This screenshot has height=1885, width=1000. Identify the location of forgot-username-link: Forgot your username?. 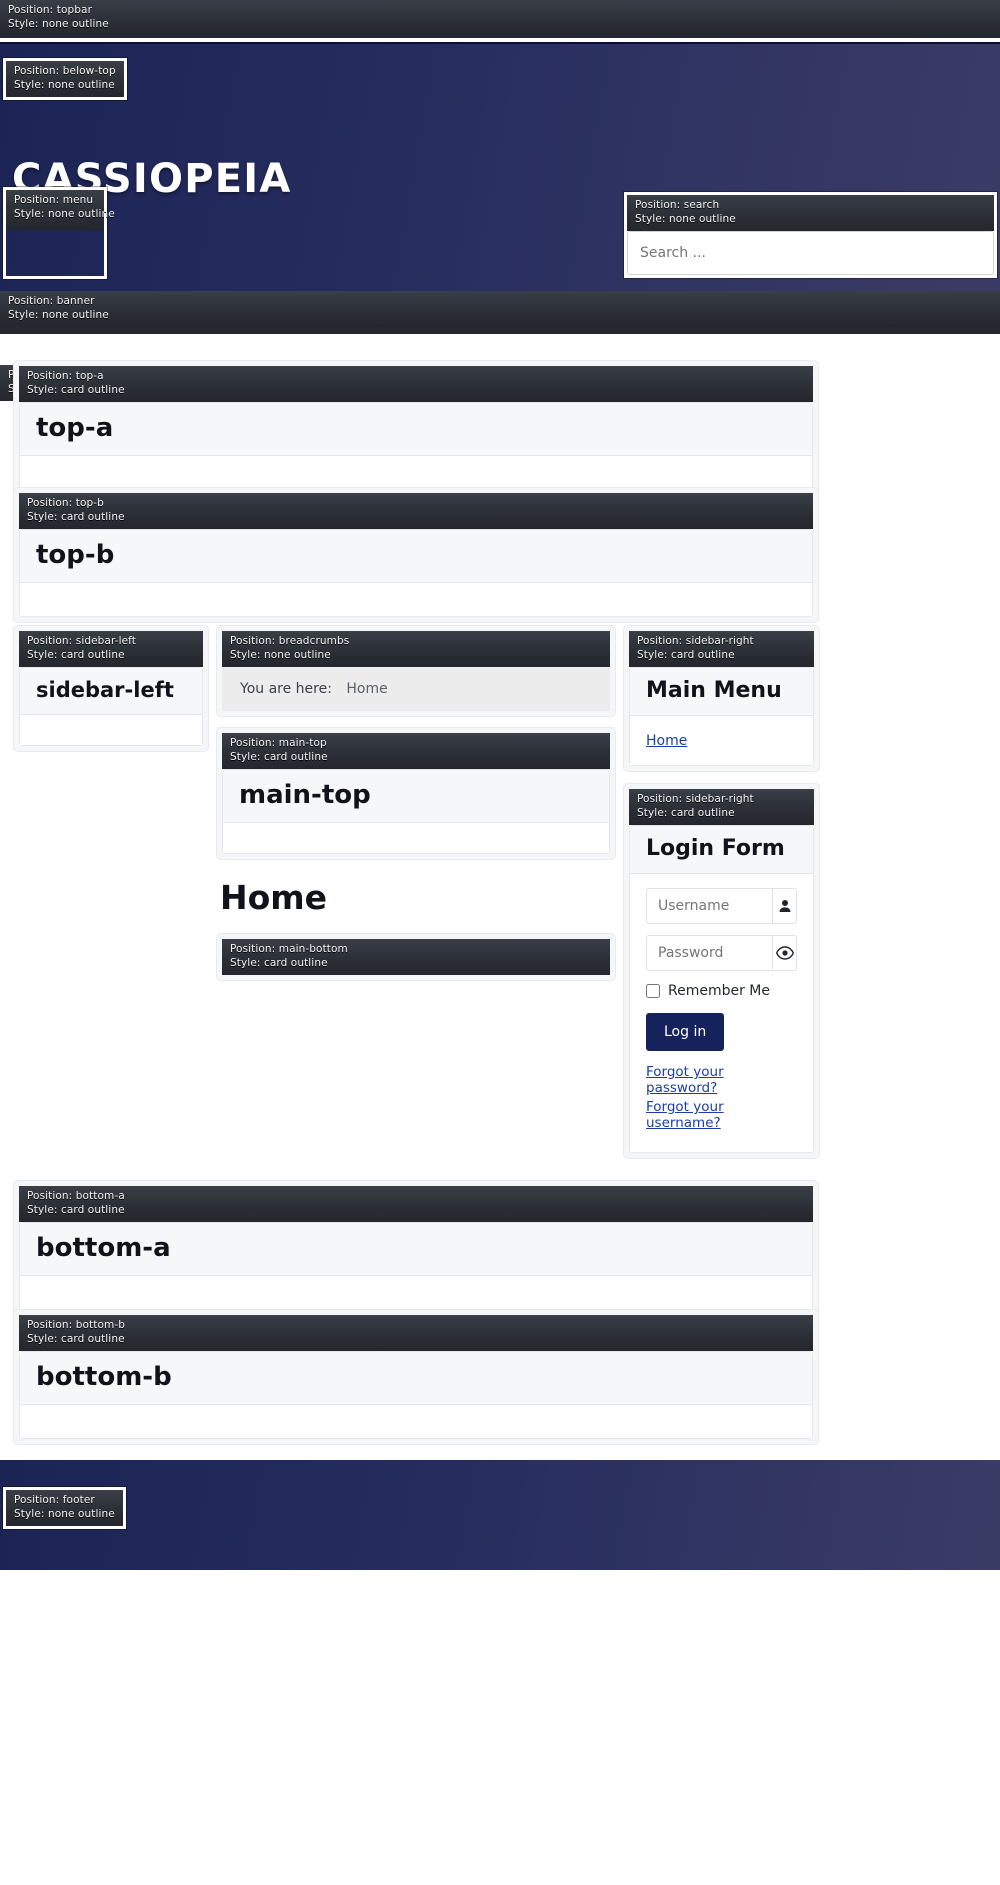
(721, 1115).